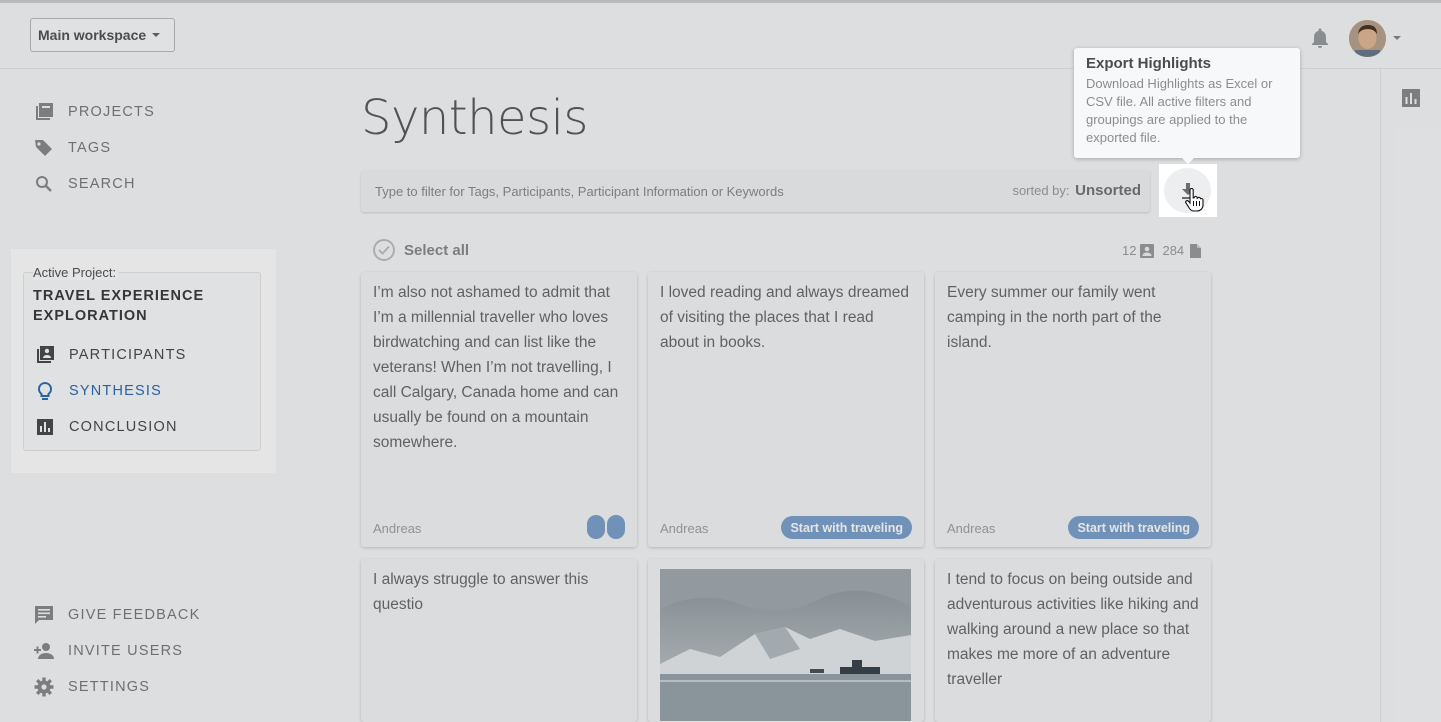  Describe the element at coordinates (437, 250) in the screenshot. I see `select-all-label: Select all` at that location.